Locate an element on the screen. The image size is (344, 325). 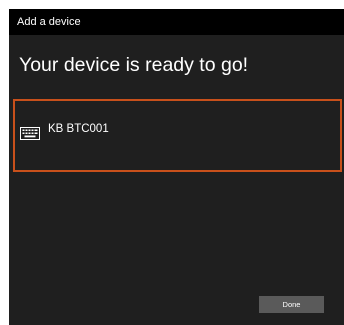
keyboard-icon is located at coordinates (30, 133).